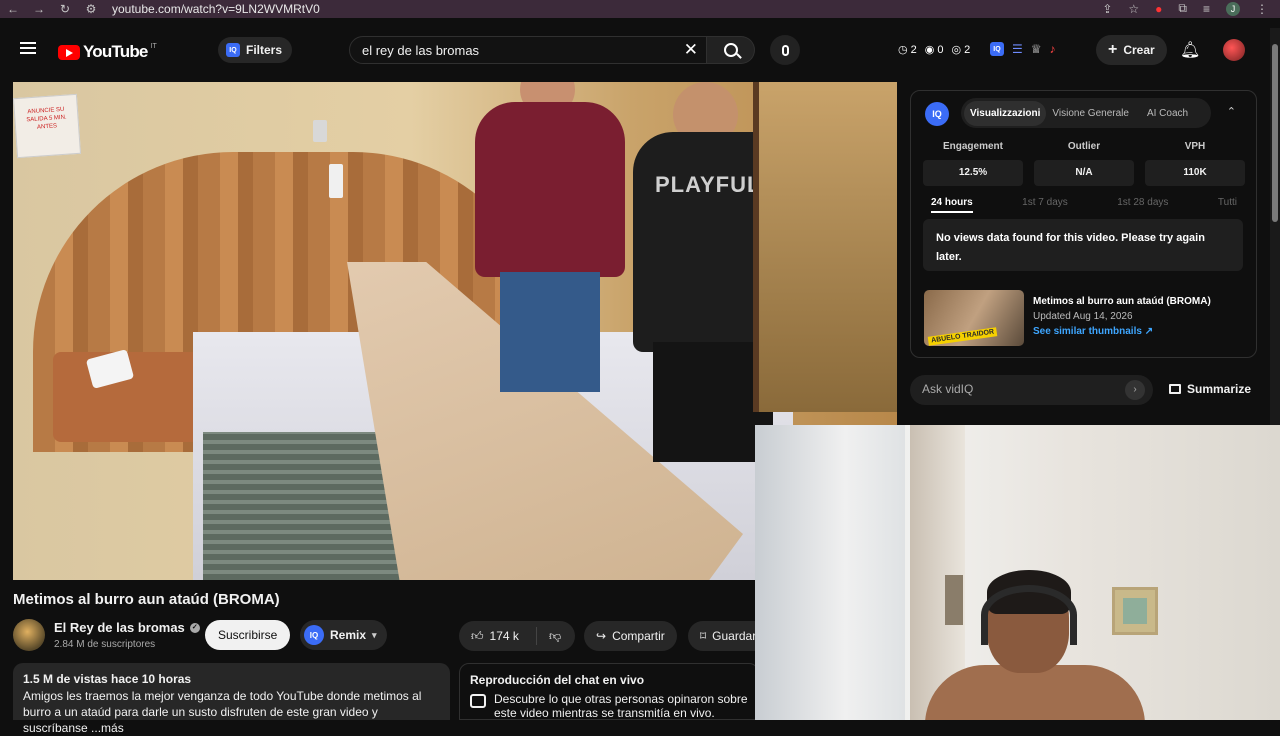  What do you see at coordinates (952, 205) in the screenshot?
I see `range-24-hours: 24 hours` at bounding box center [952, 205].